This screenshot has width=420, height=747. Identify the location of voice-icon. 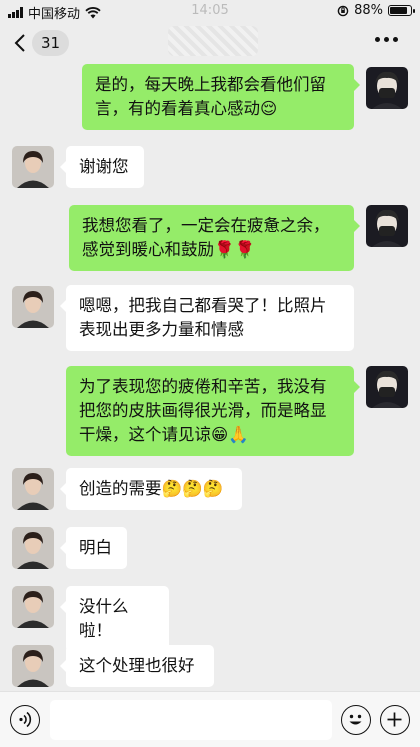
(25, 719).